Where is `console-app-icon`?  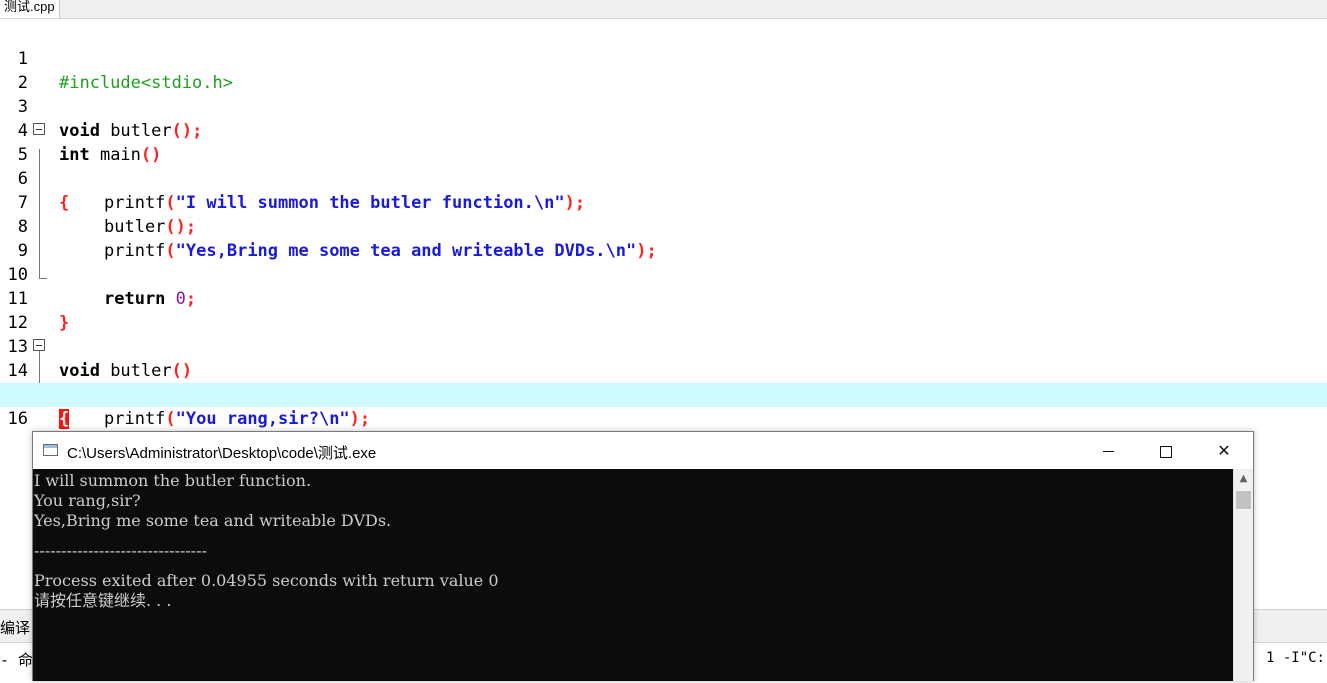 console-app-icon is located at coordinates (50, 450).